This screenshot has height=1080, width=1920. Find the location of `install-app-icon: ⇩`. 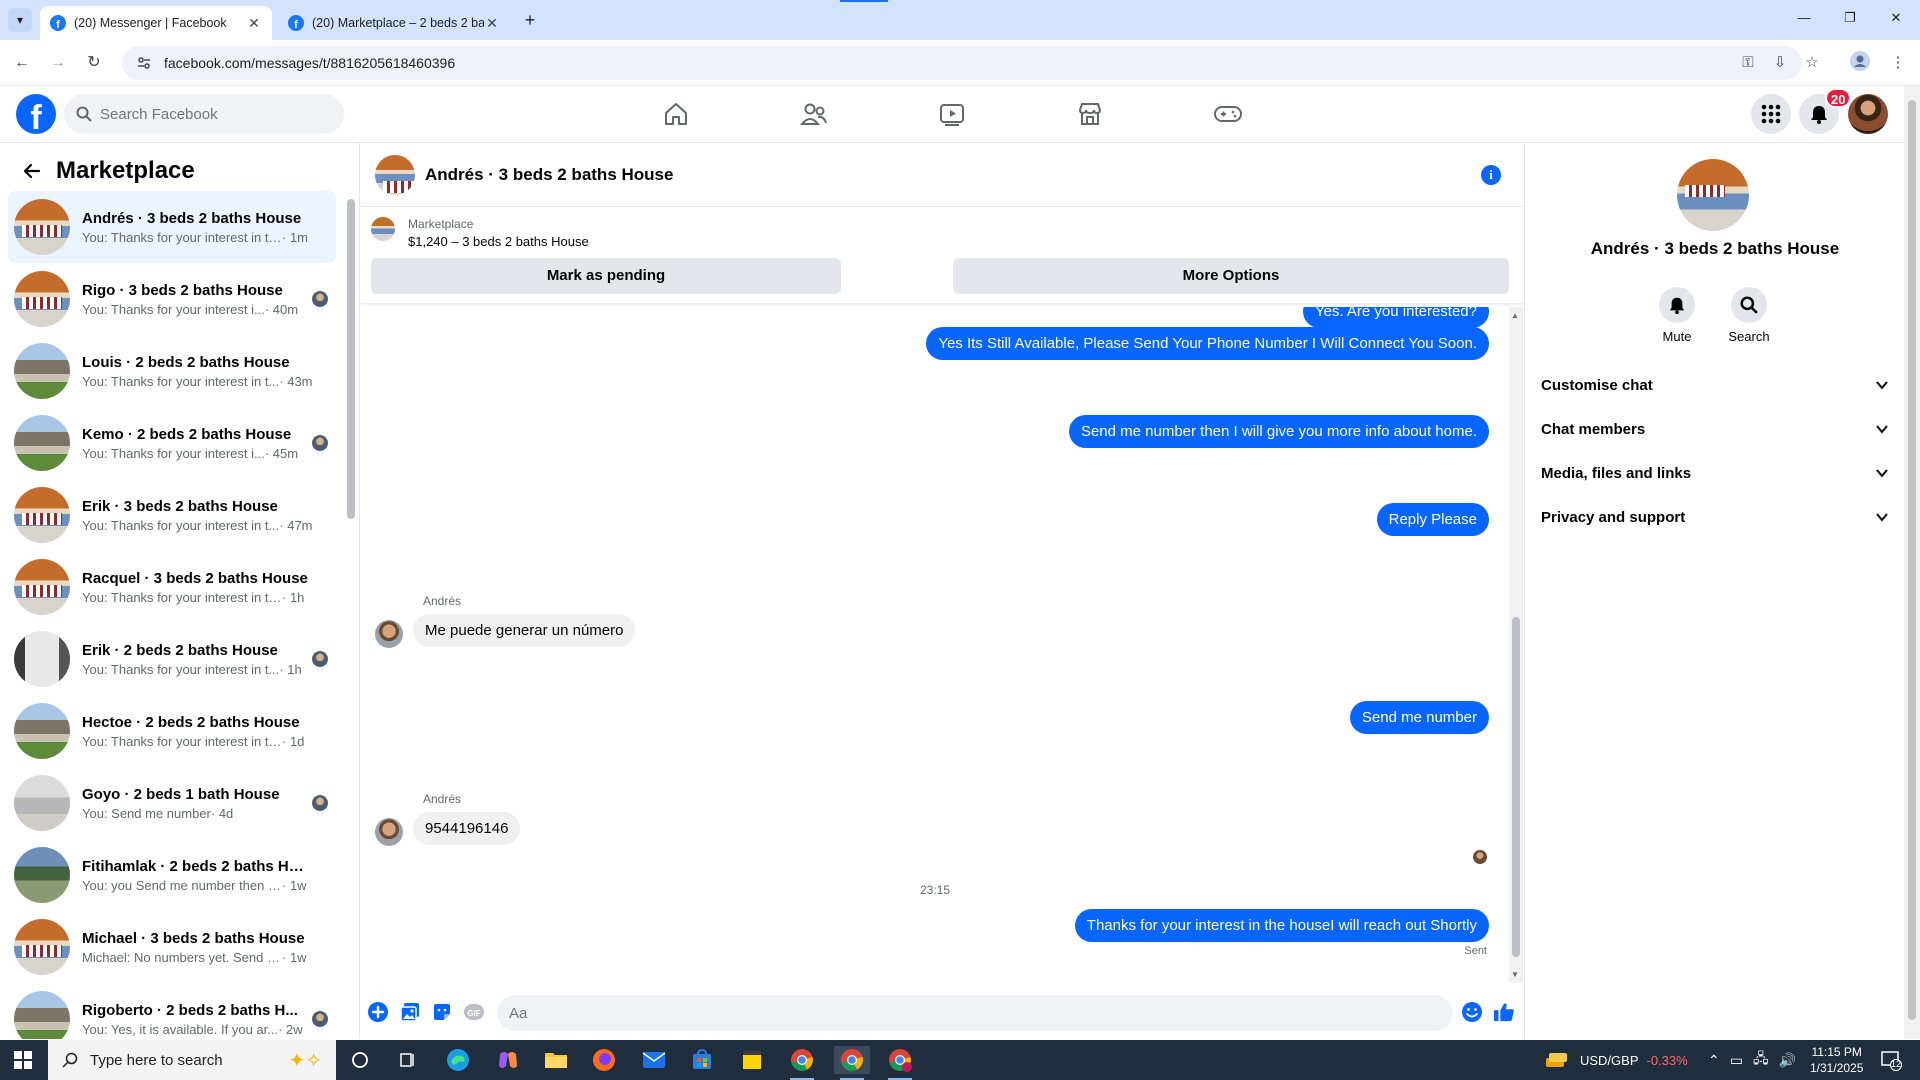

install-app-icon: ⇩ is located at coordinates (1780, 63).